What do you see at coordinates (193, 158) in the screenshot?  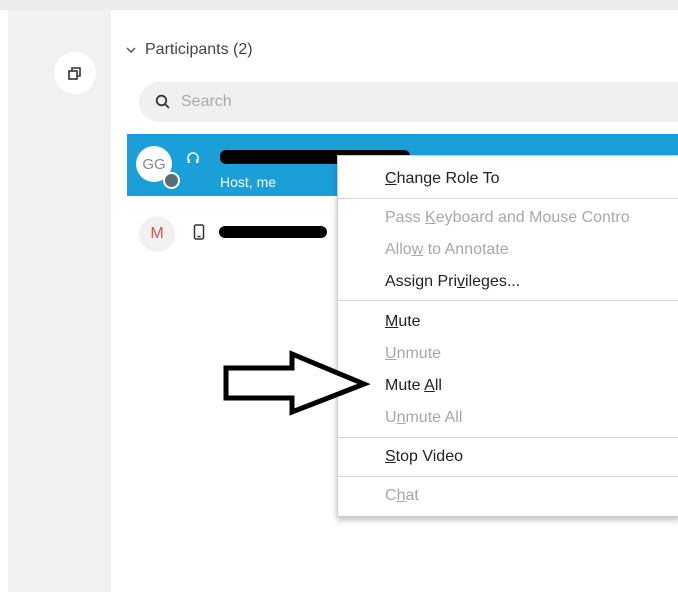 I see `headset-icon` at bounding box center [193, 158].